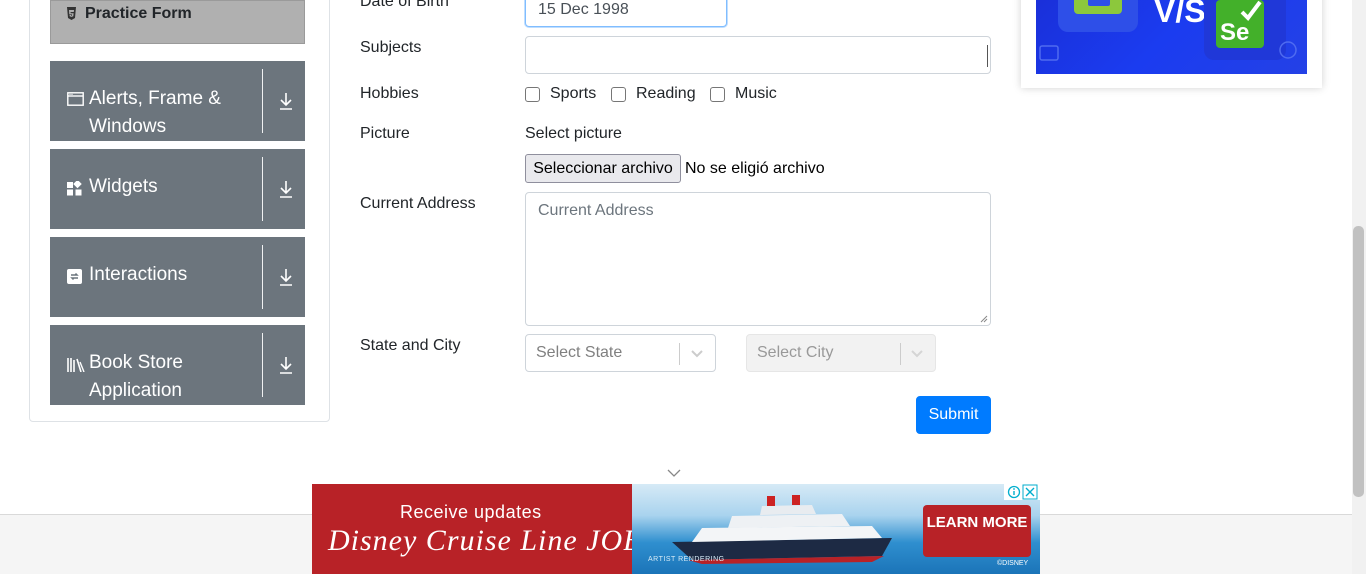 This screenshot has width=1366, height=574. Describe the element at coordinates (758, 259) in the screenshot. I see `current-address-textarea: Current Address` at that location.